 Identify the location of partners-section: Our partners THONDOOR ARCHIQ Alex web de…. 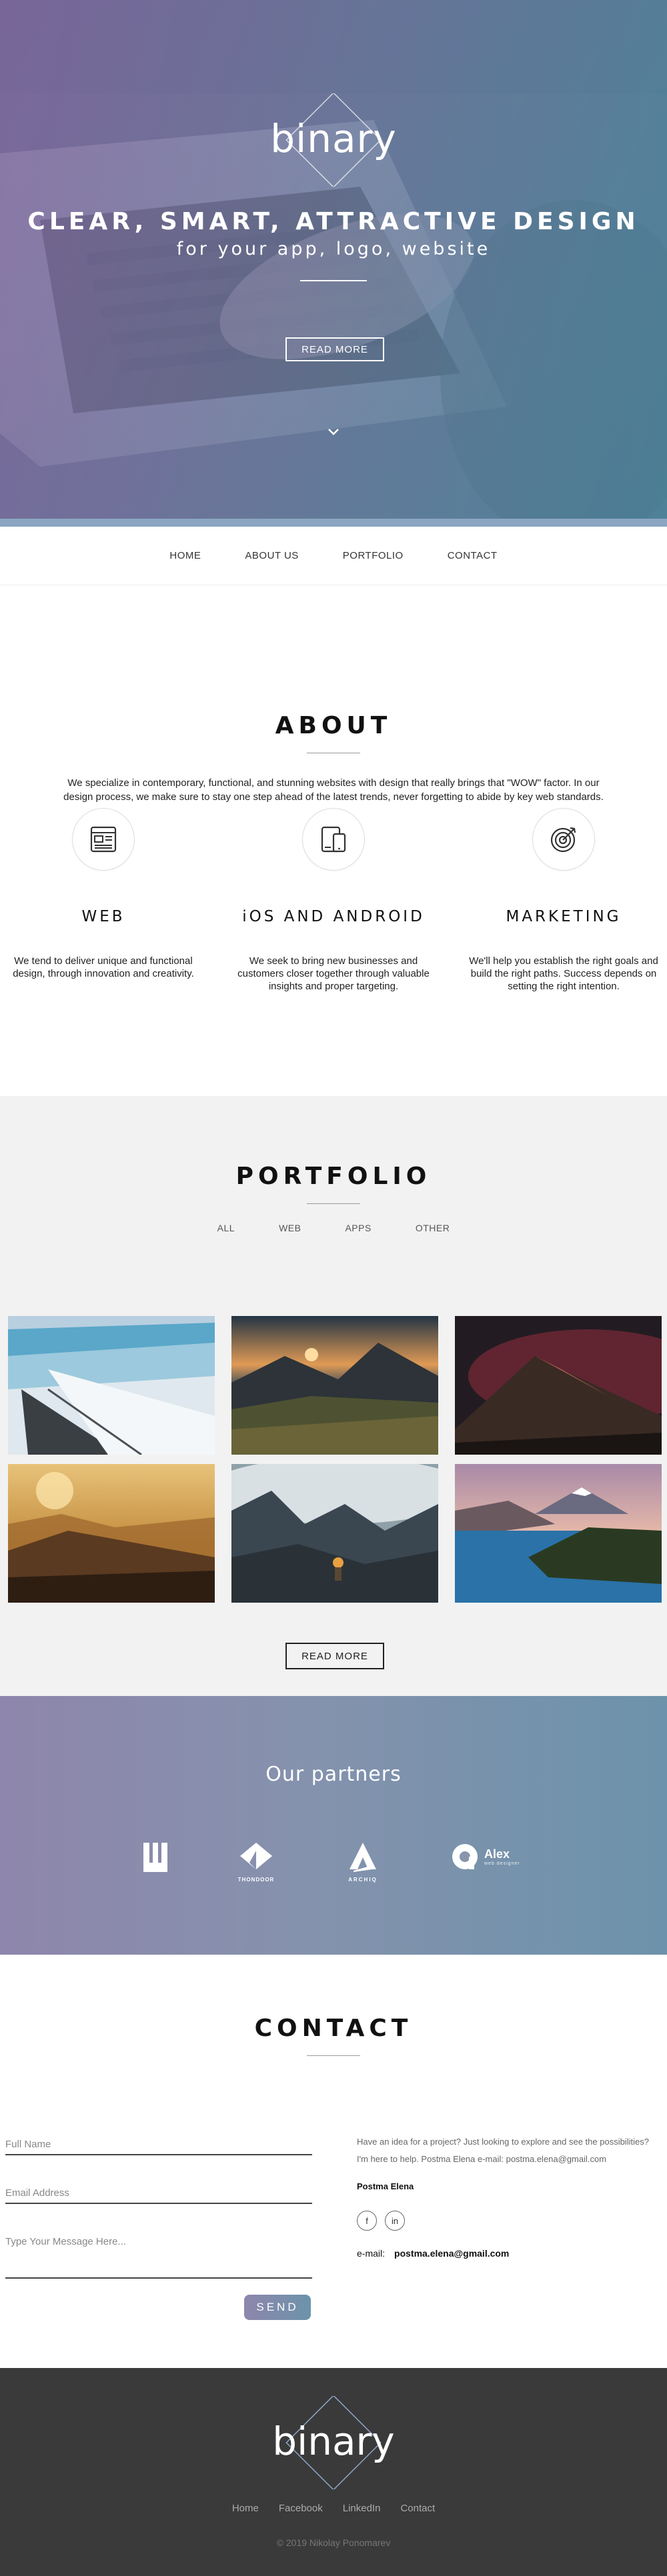
(333, 1825).